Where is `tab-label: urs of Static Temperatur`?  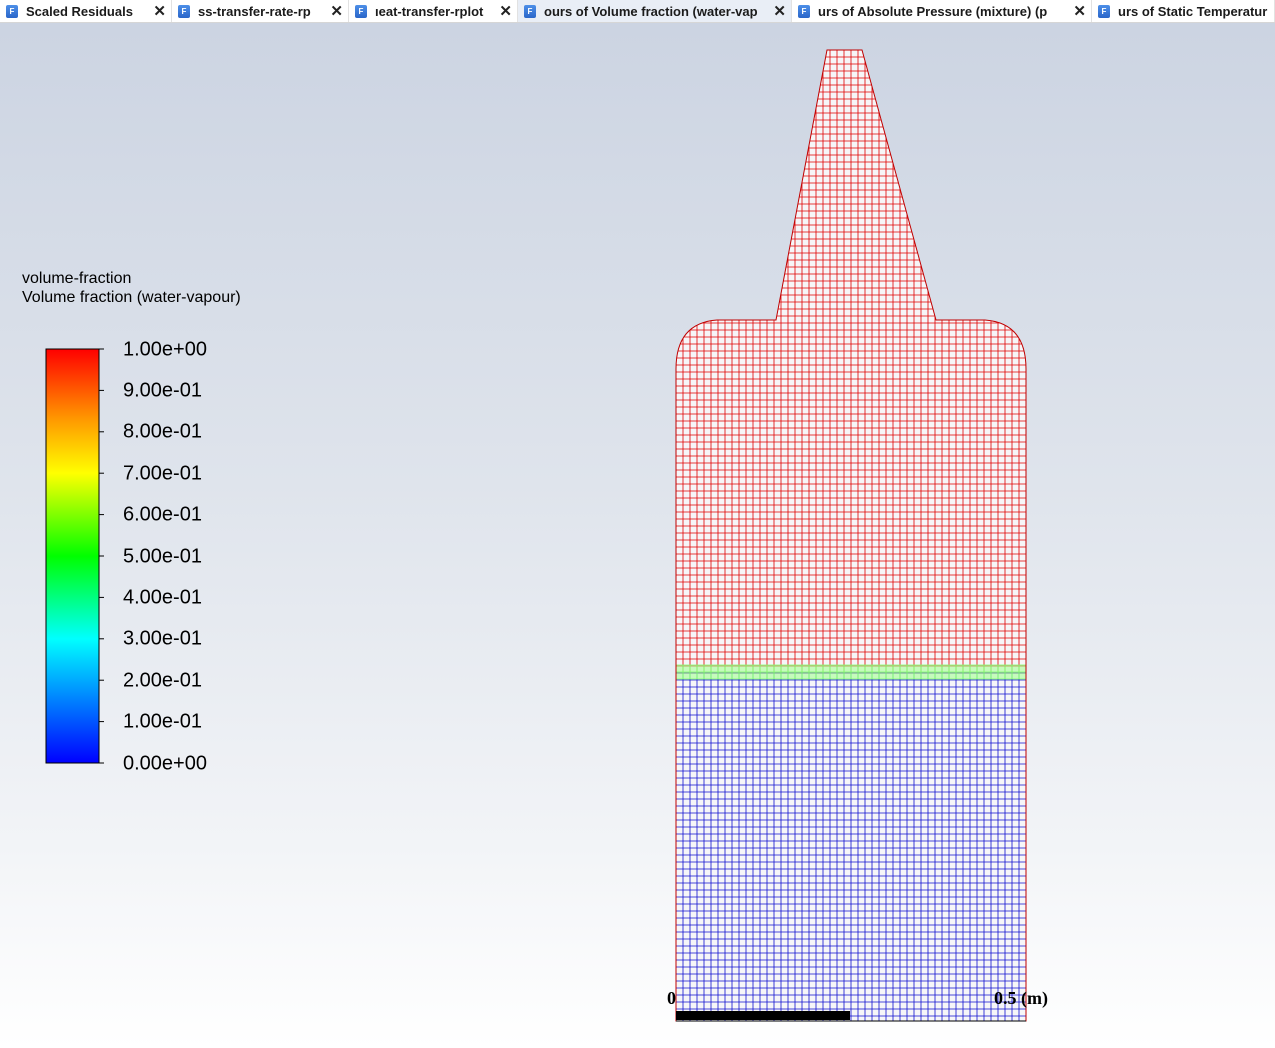 tab-label: urs of Static Temperatur is located at coordinates (1193, 11).